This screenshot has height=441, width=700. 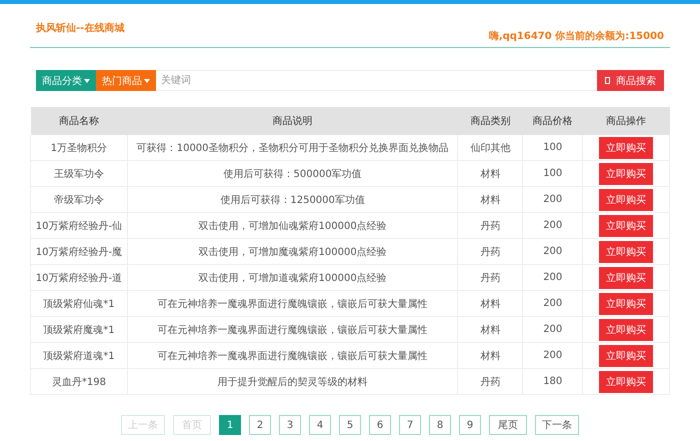 I want to click on table-cell: 10万紫府经验丹-道, so click(x=79, y=277).